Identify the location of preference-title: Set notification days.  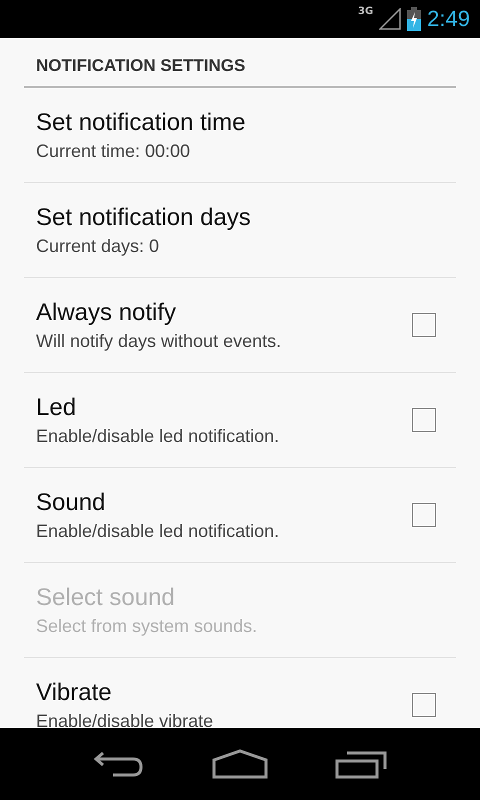
(240, 218).